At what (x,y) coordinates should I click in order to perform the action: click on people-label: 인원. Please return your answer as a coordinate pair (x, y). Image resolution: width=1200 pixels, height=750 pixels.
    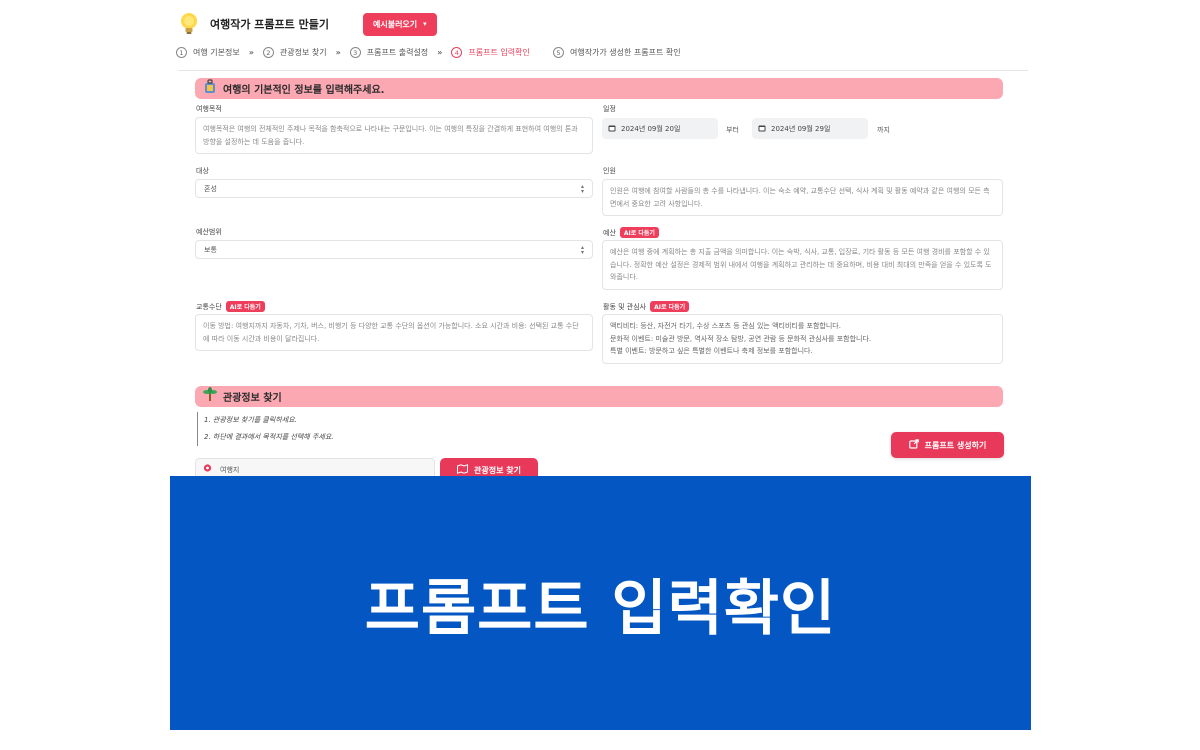
    Looking at the image, I should click on (609, 171).